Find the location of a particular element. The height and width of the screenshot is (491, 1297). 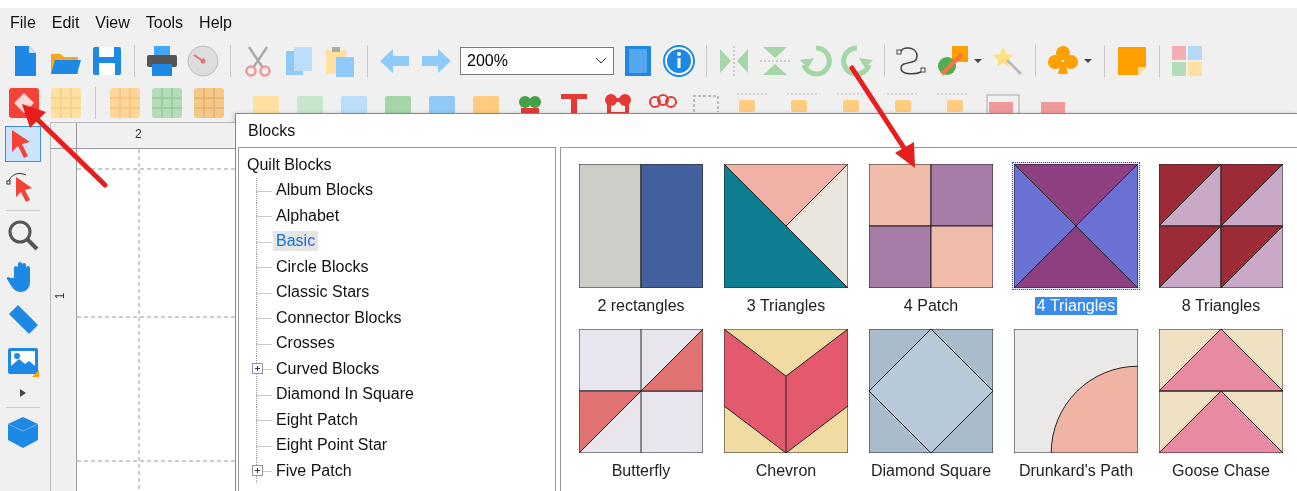

tree-item: Diamond In Square is located at coordinates (345, 394).